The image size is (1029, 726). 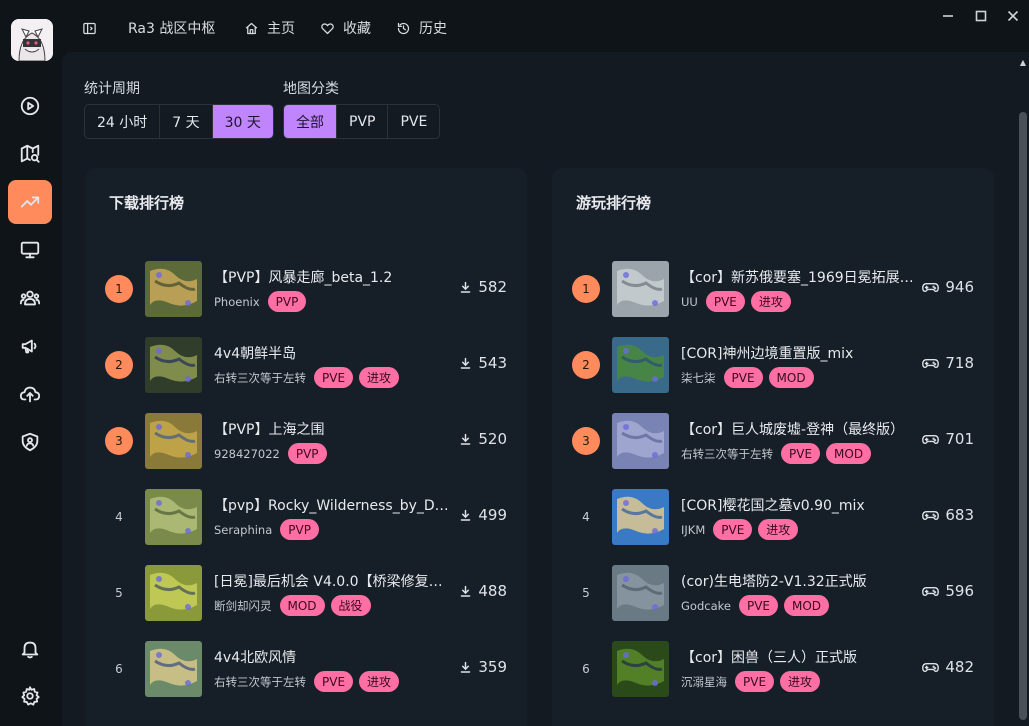 I want to click on ranking-row: 3 【PVP】上海之围 928427022 PVP 520, so click(x=306, y=441).